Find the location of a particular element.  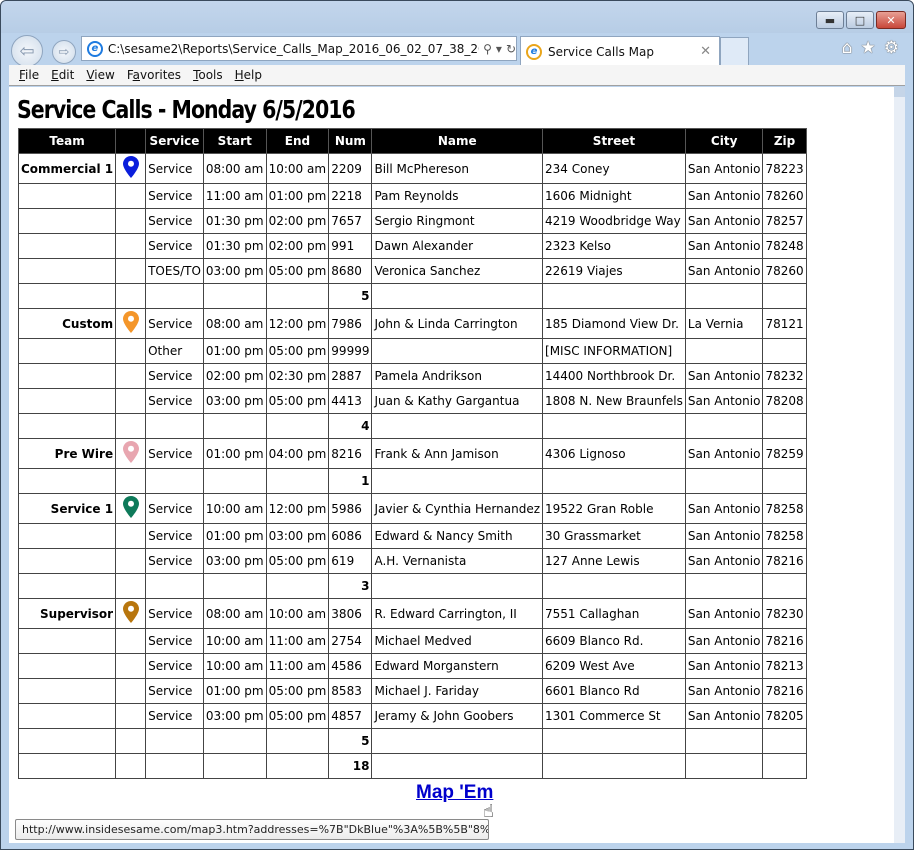

name-cell: Sergio Ringmont is located at coordinates (457, 221).